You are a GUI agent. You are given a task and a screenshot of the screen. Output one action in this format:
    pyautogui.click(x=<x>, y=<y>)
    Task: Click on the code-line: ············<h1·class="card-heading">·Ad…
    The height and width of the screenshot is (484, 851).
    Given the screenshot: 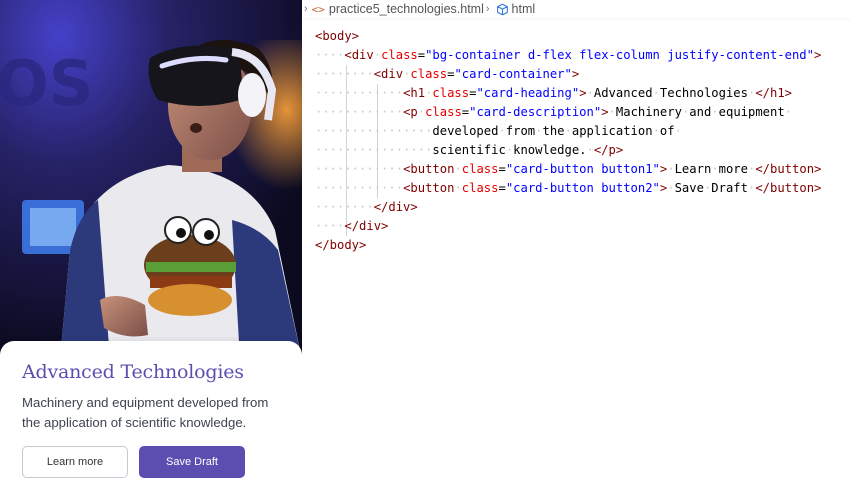 What is the action you would take?
    pyautogui.click(x=568, y=93)
    